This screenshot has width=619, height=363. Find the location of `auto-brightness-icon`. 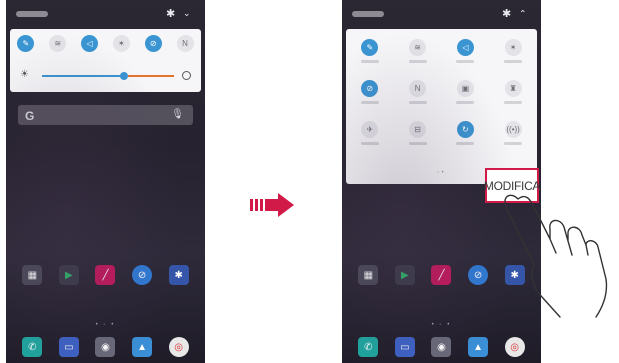

auto-brightness-icon is located at coordinates (186, 75).